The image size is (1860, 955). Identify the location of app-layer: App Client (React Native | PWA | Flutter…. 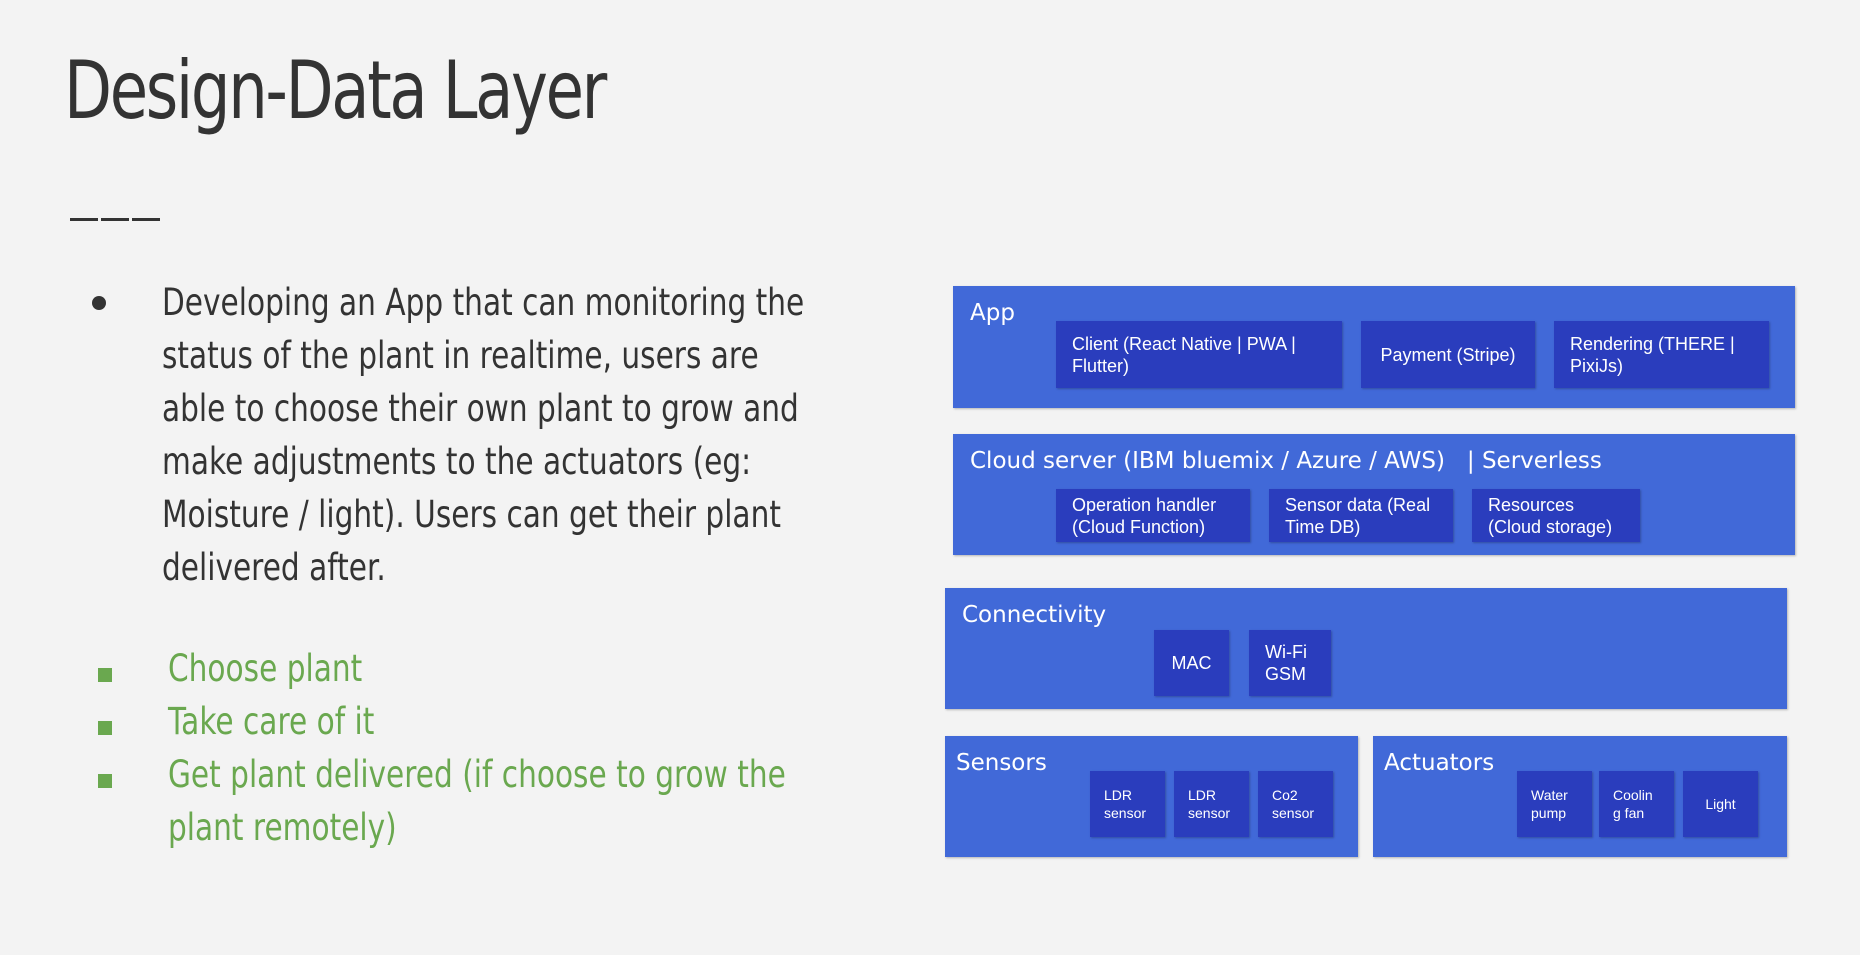
(1374, 347).